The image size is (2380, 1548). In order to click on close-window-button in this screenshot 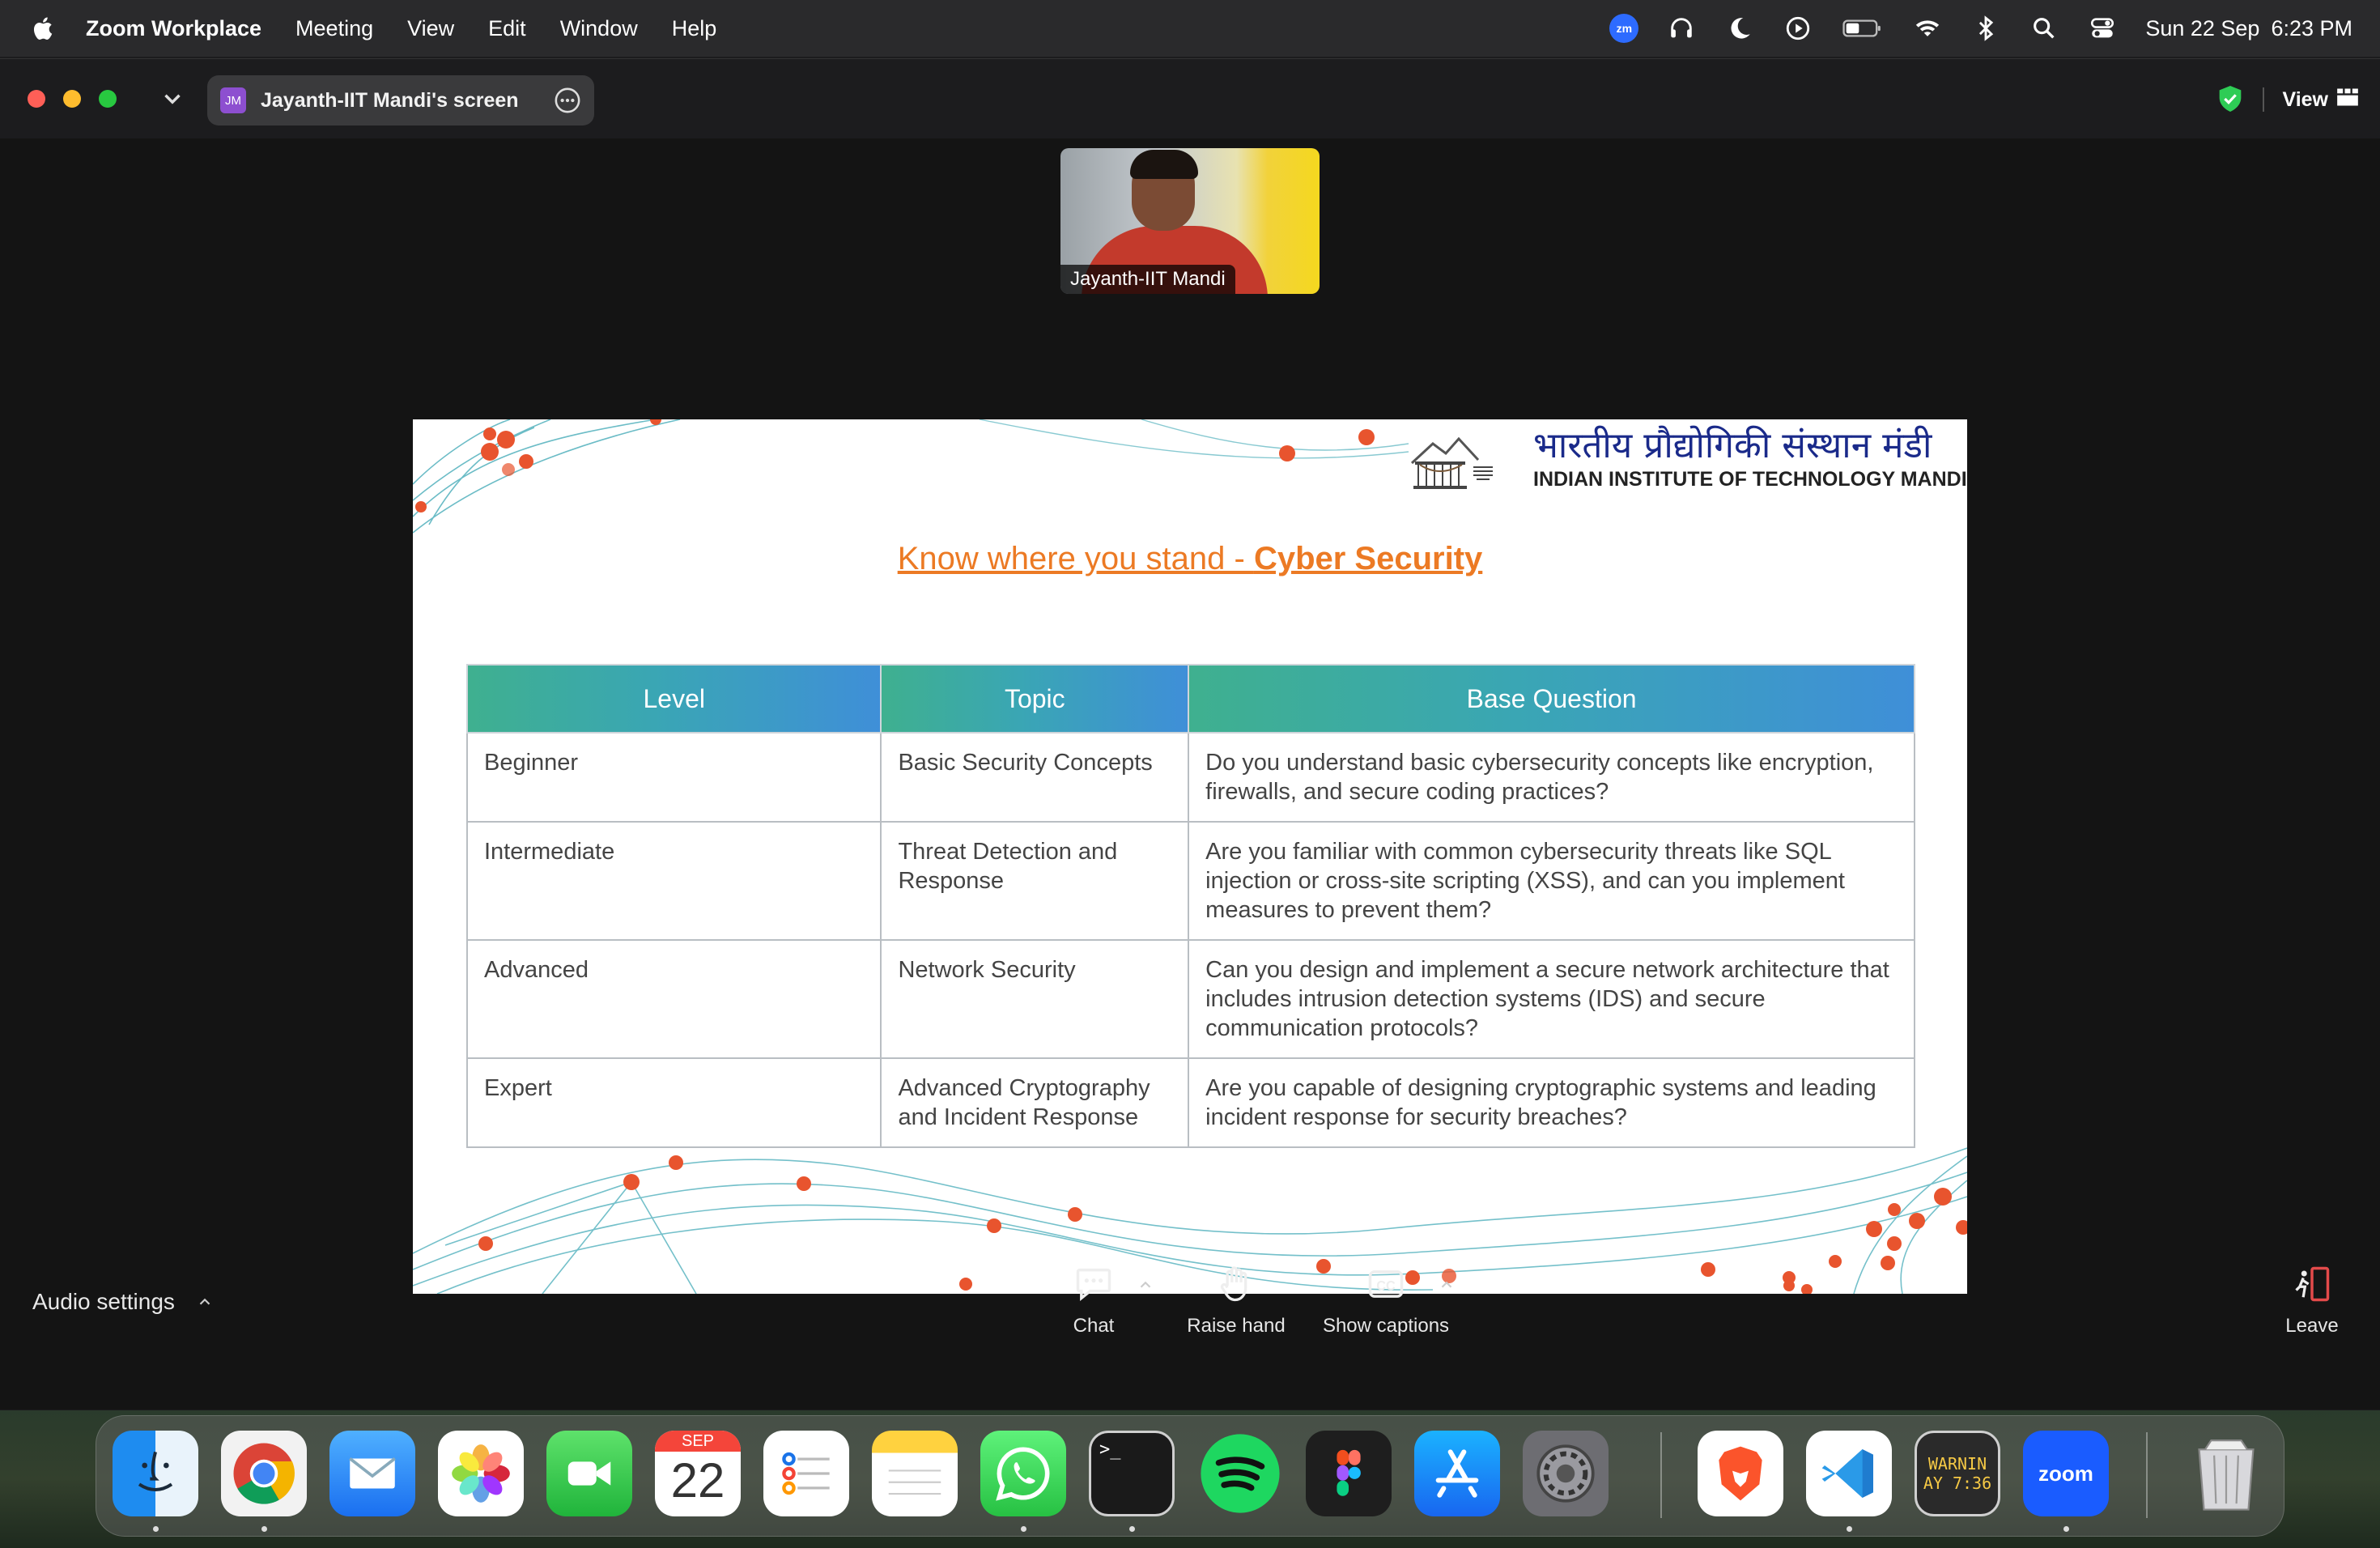, I will do `click(37, 99)`.